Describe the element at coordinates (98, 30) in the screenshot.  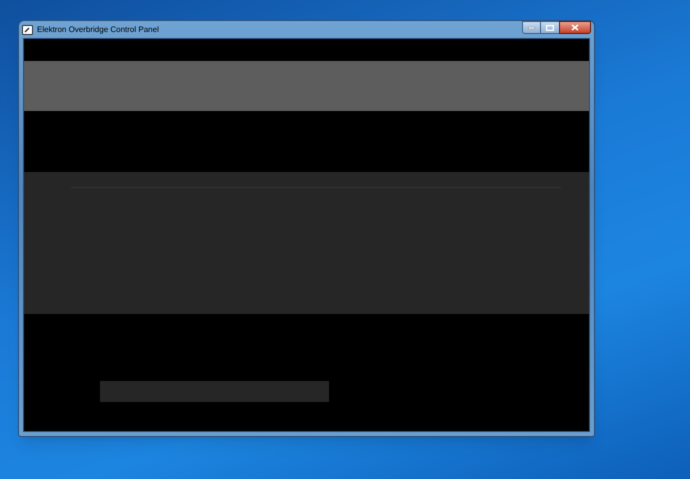
I see `window-title: Elektron Overbridge Control Panel` at that location.